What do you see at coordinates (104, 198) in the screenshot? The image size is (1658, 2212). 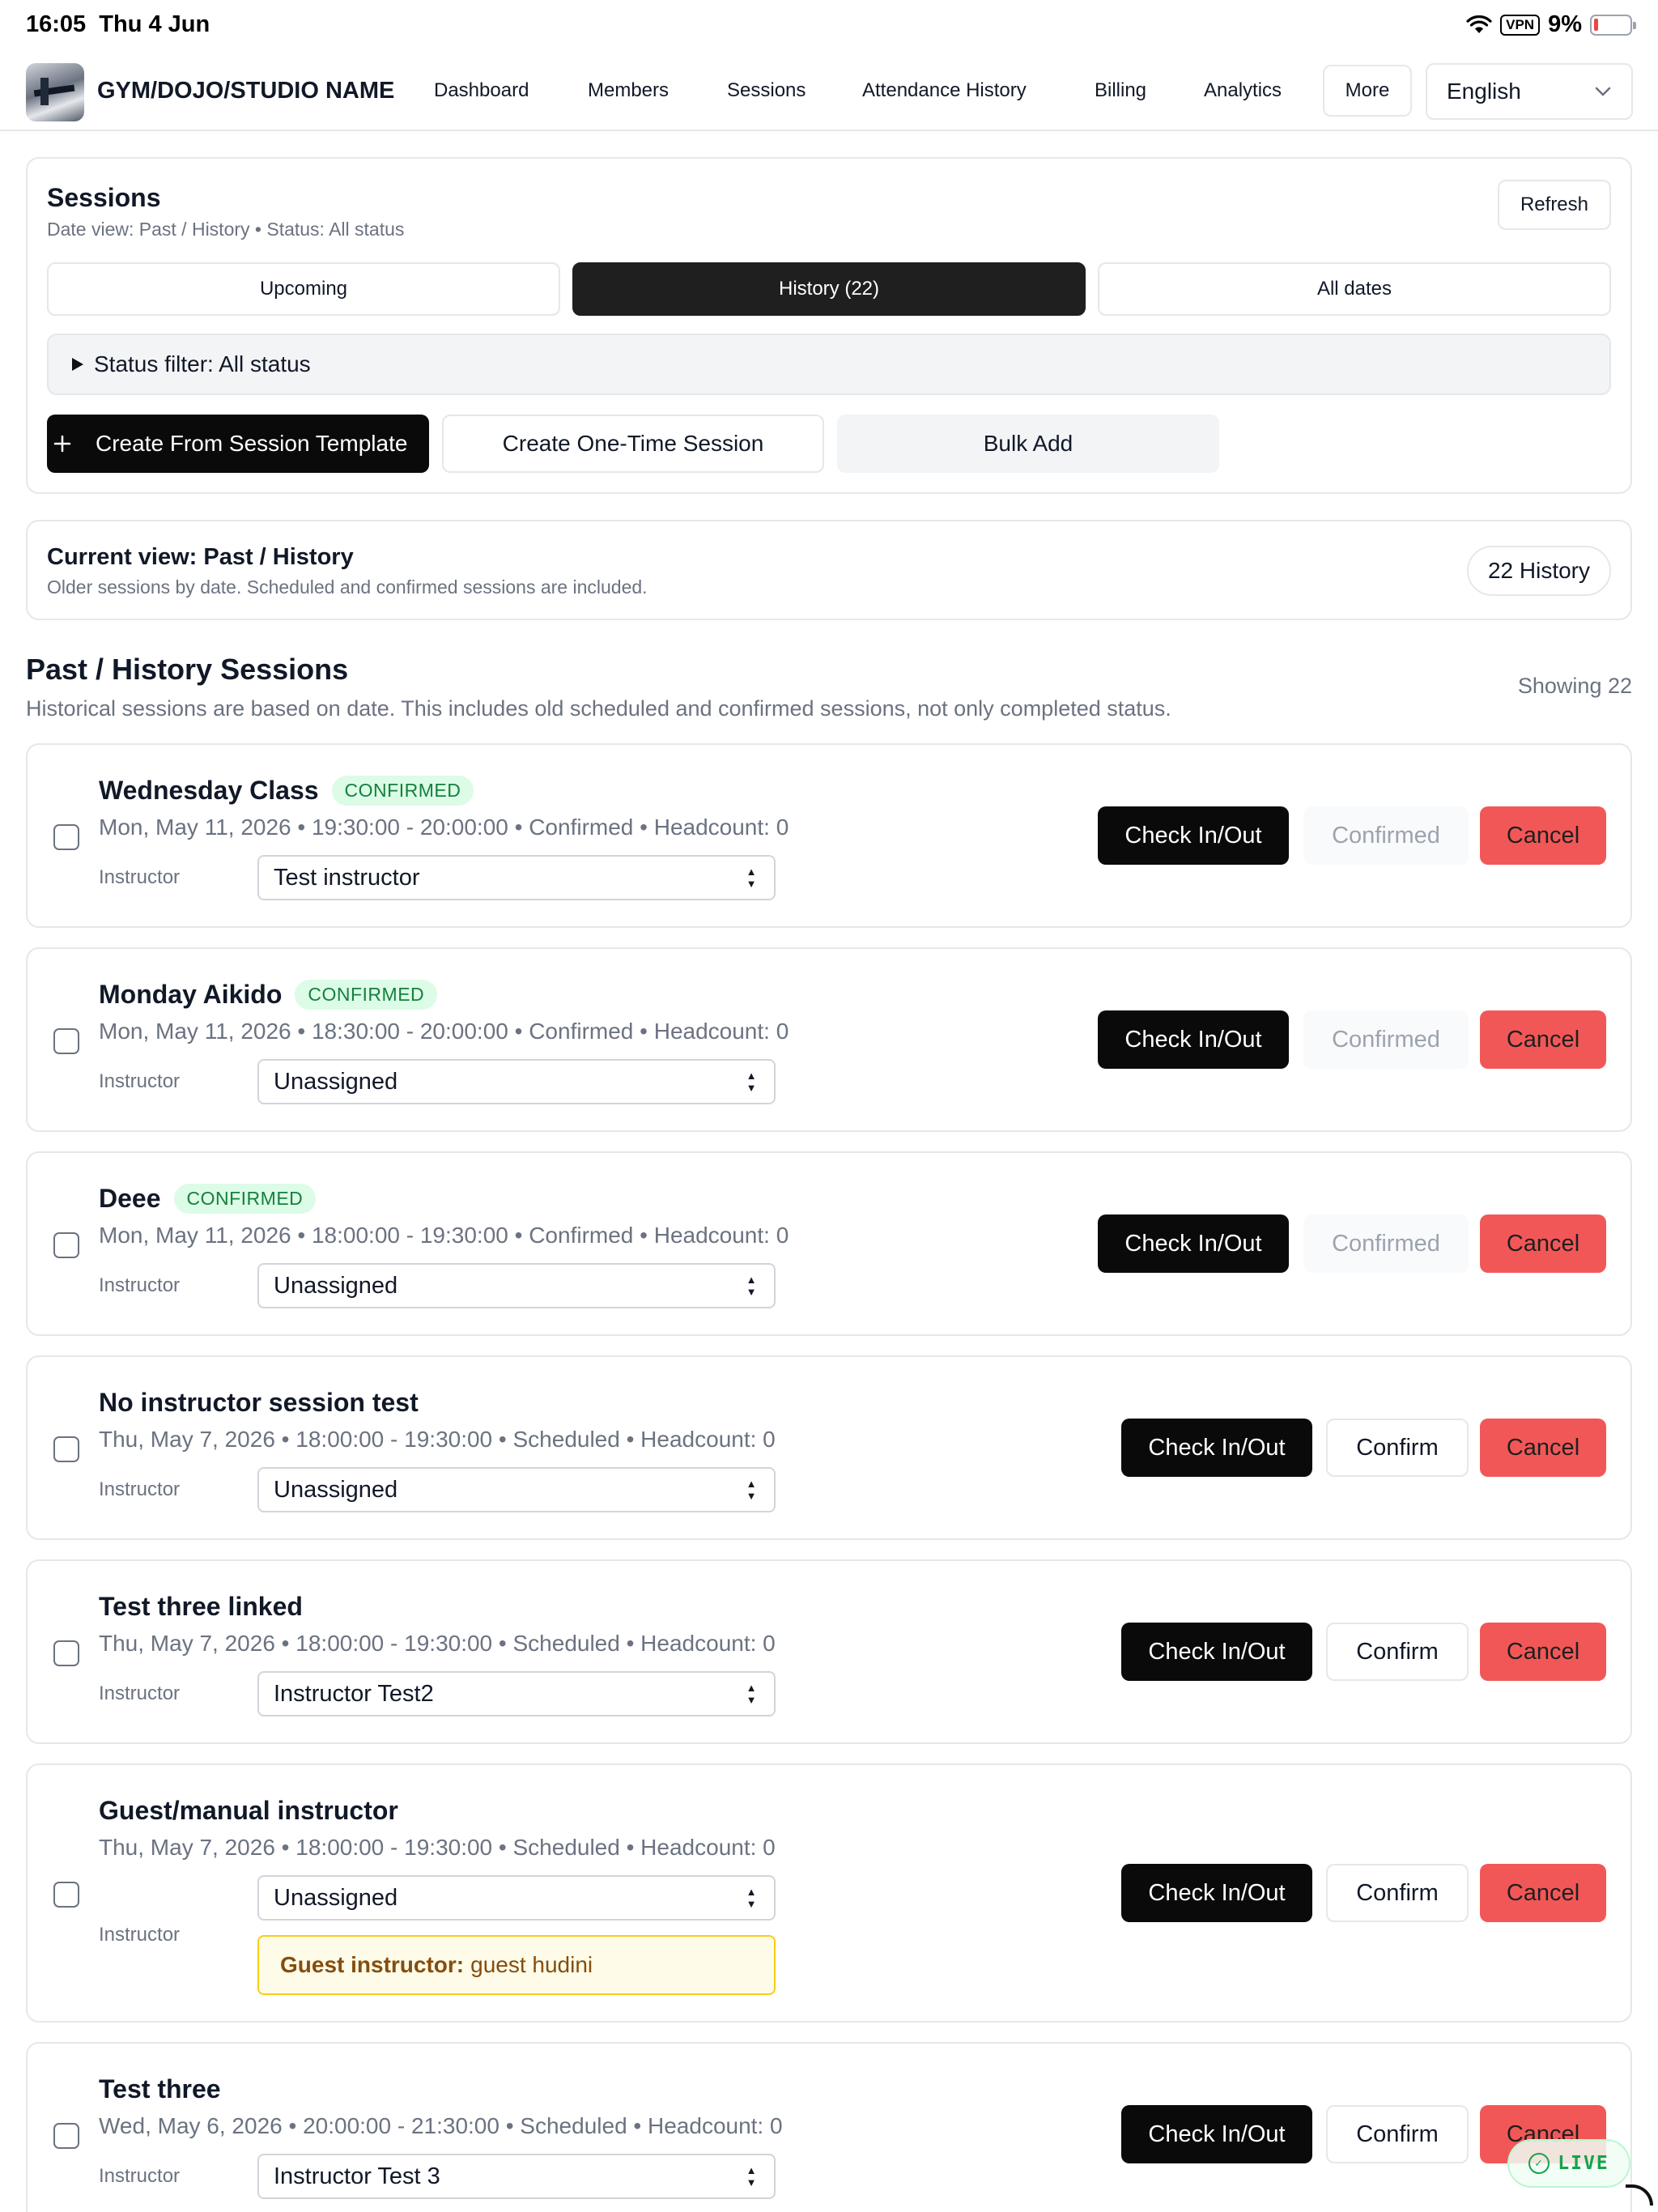 I see `page-title: Sessions` at bounding box center [104, 198].